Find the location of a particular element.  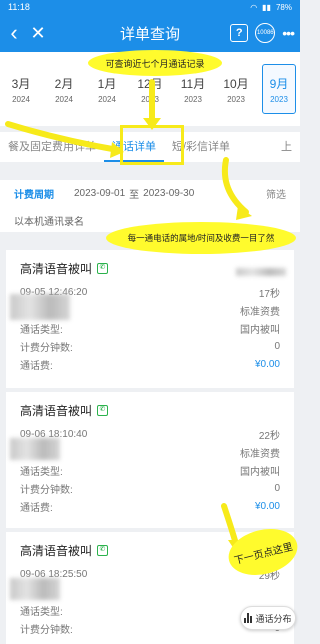

annotation-middle: 每一通电话的属地/时间及收费一目了然 is located at coordinates (201, 238).